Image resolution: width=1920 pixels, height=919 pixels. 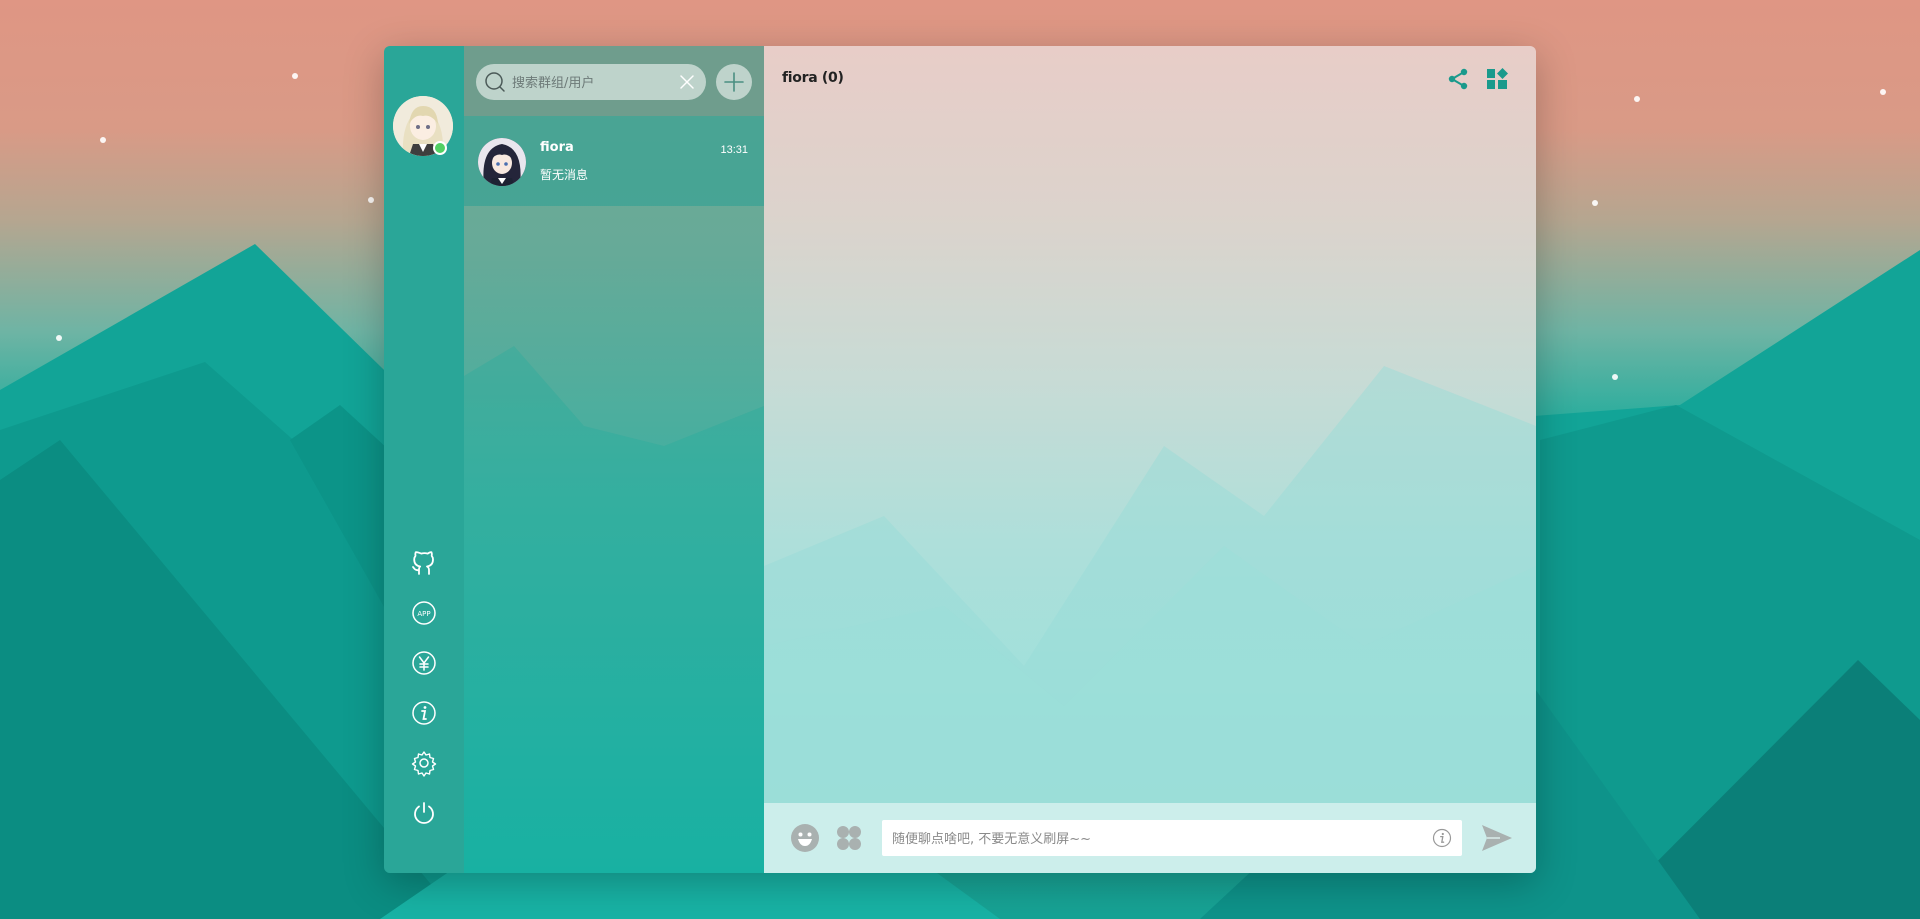 I want to click on close-icon, so click(x=687, y=82).